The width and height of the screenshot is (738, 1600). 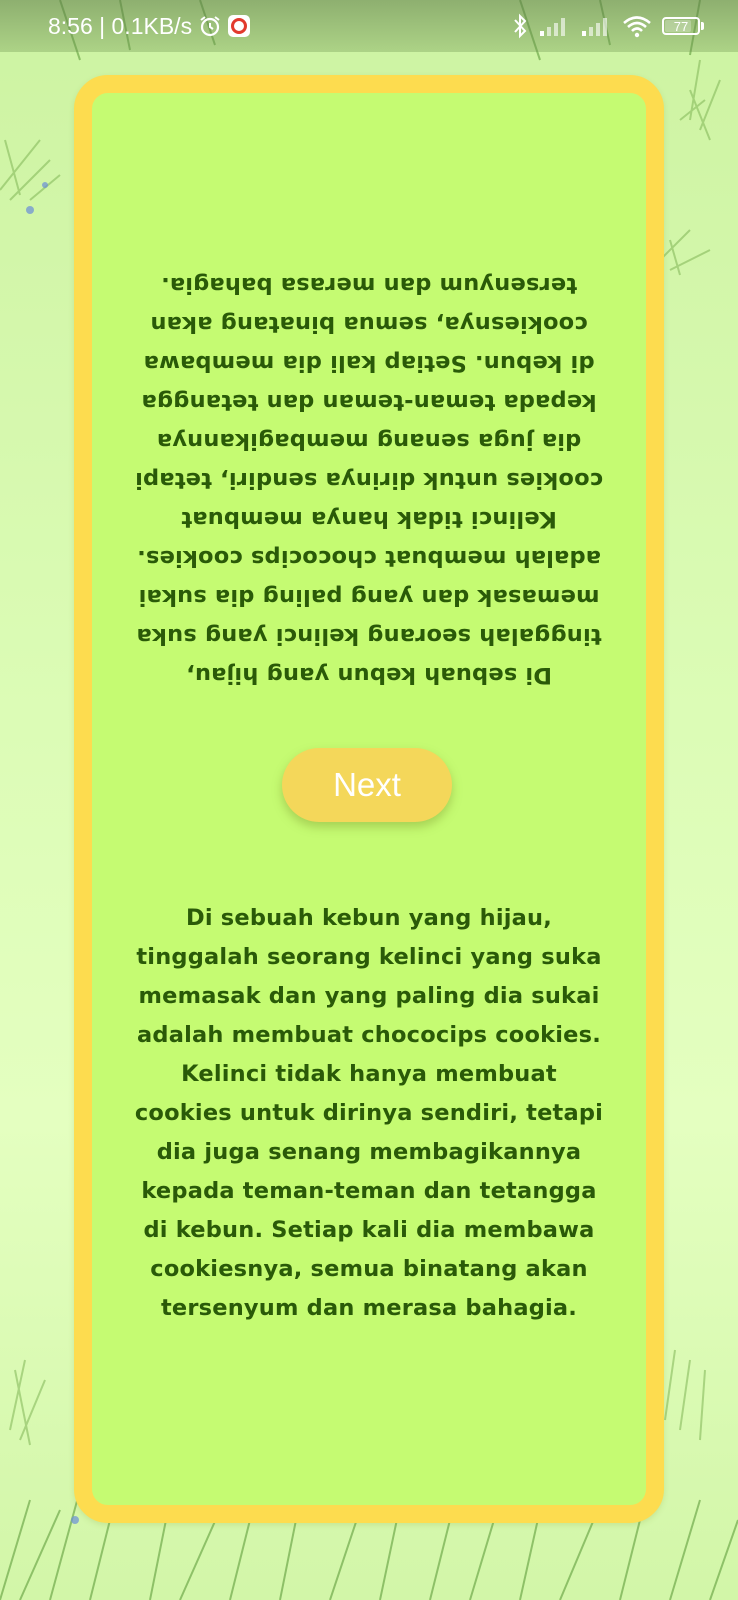 I want to click on status-left: 8:56 | 0.1KB/s, so click(x=149, y=26).